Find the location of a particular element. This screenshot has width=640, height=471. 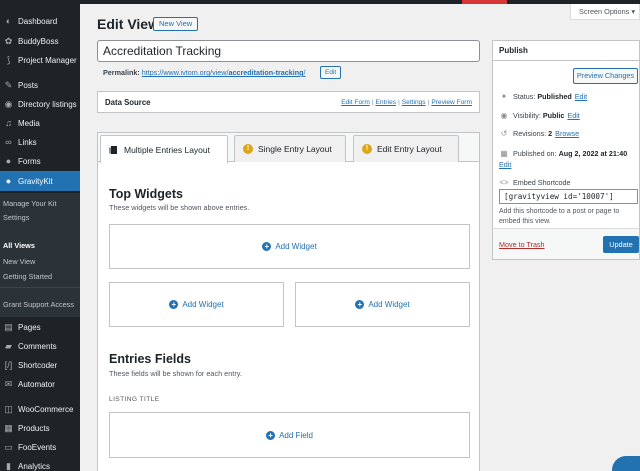

revisions-label: Revisions: is located at coordinates (530, 133).